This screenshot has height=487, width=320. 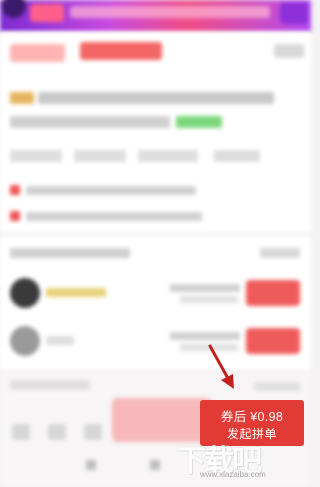 I want to click on app-logo, so click(x=14, y=9).